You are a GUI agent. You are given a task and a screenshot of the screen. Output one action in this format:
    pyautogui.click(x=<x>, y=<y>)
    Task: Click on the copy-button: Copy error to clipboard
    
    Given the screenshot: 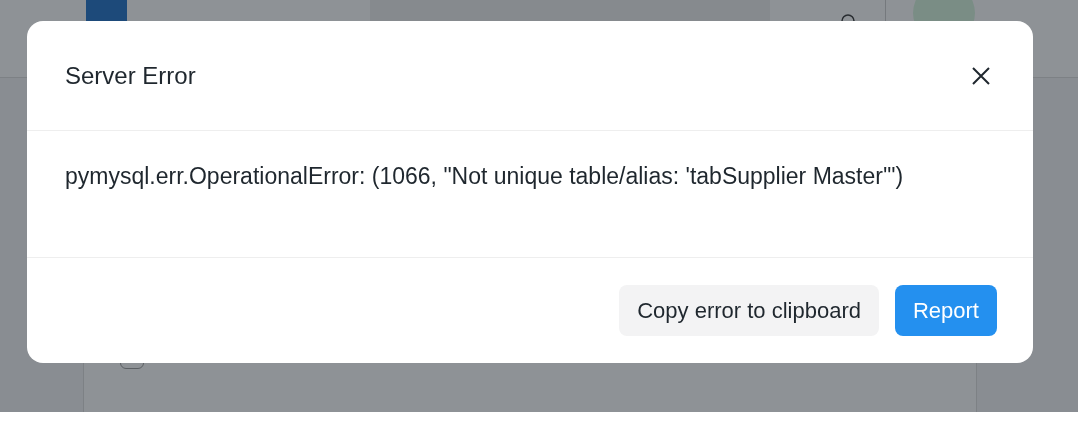 What is the action you would take?
    pyautogui.click(x=749, y=310)
    